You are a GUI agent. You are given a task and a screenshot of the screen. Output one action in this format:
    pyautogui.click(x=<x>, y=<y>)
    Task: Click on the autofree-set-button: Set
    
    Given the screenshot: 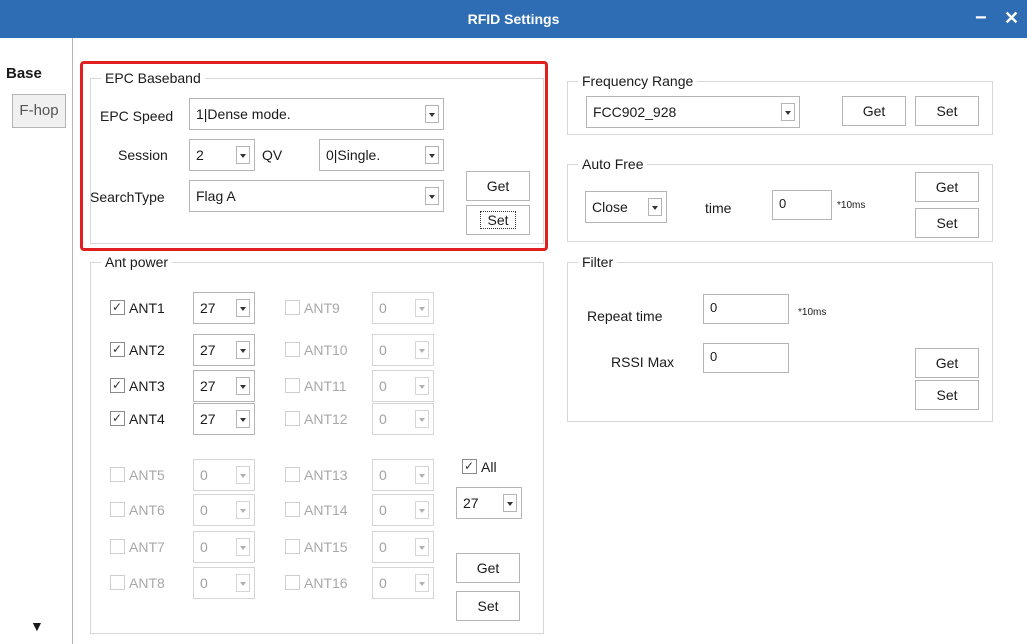 What is the action you would take?
    pyautogui.click(x=947, y=223)
    